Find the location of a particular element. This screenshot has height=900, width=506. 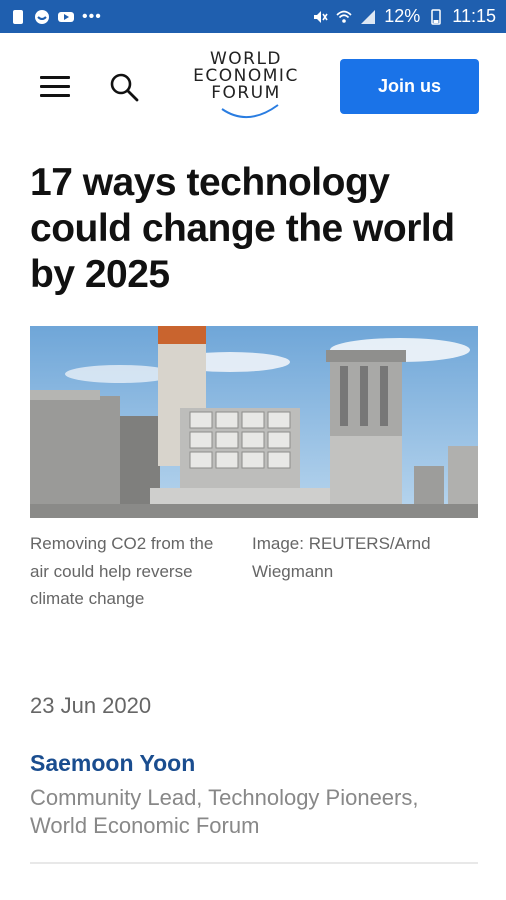

clock-time: 11:15 is located at coordinates (474, 16).